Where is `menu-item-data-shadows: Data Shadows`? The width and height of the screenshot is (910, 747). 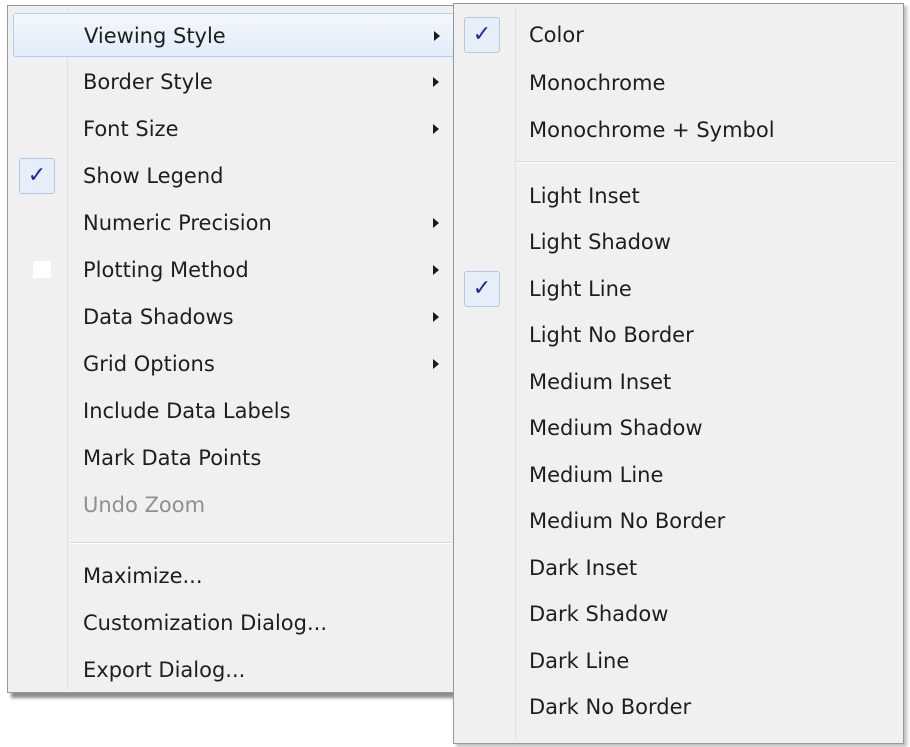
menu-item-data-shadows: Data Shadows is located at coordinates (235, 317).